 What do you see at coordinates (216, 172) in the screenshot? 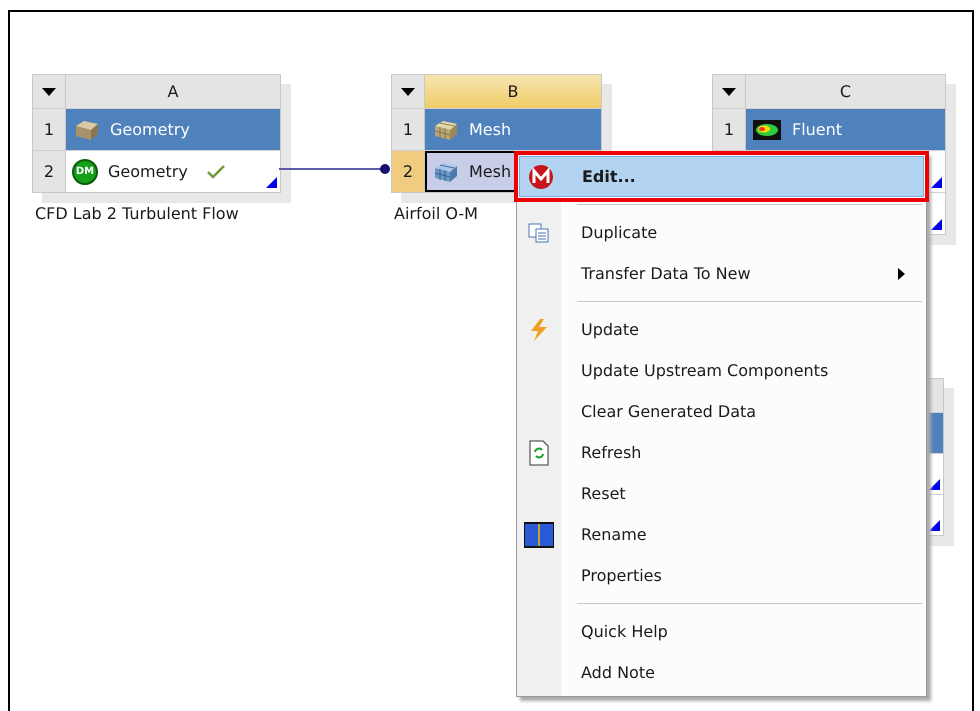
I see `check-icon` at bounding box center [216, 172].